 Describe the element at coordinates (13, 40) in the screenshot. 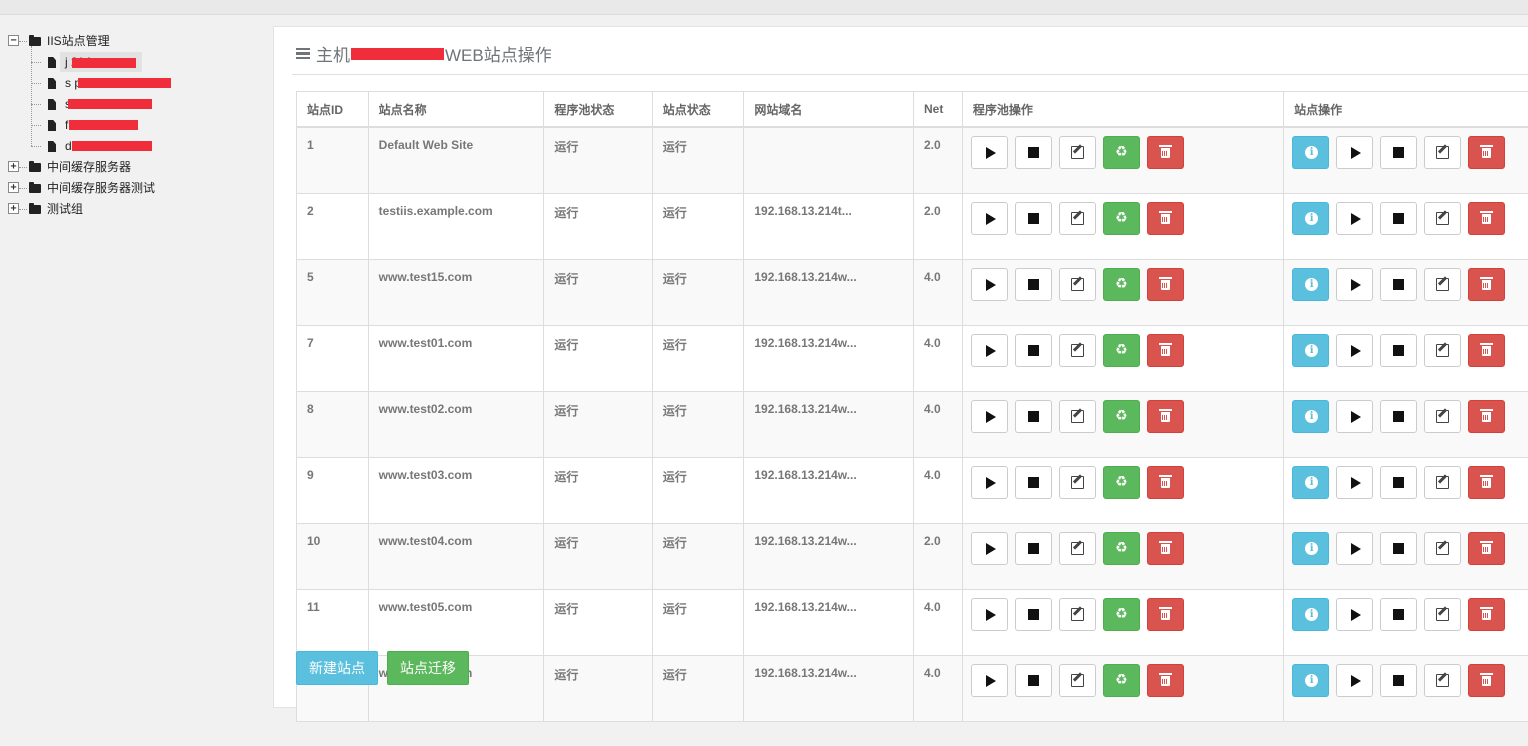

I see `collapse-toggle: −` at that location.